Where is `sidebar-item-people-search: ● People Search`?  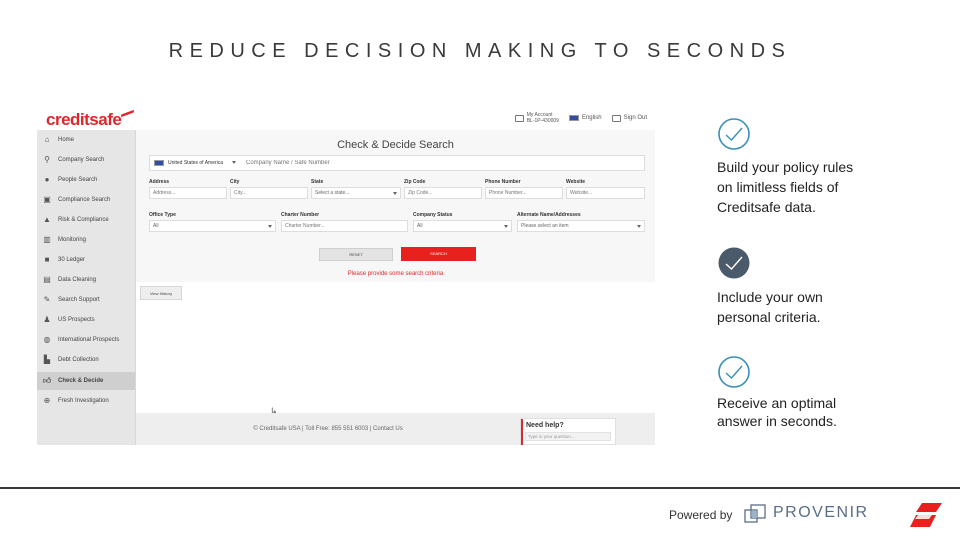
sidebar-item-people-search: ● People Search is located at coordinates (86, 180).